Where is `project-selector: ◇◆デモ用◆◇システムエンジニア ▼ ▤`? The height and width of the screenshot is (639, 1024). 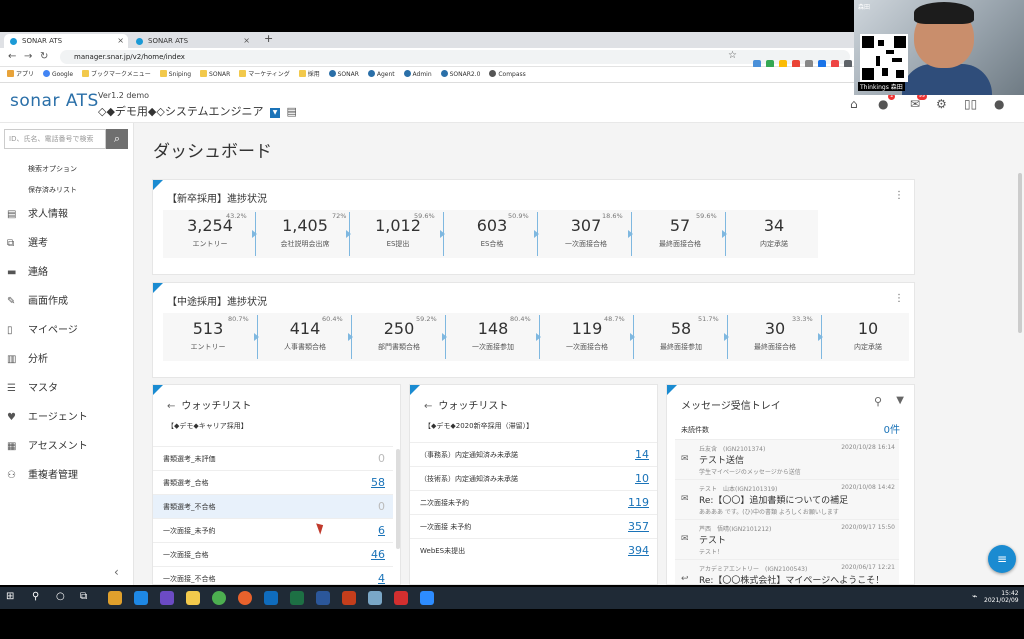 project-selector: ◇◆デモ用◆◇システムエンジニア ▼ ▤ is located at coordinates (197, 111).